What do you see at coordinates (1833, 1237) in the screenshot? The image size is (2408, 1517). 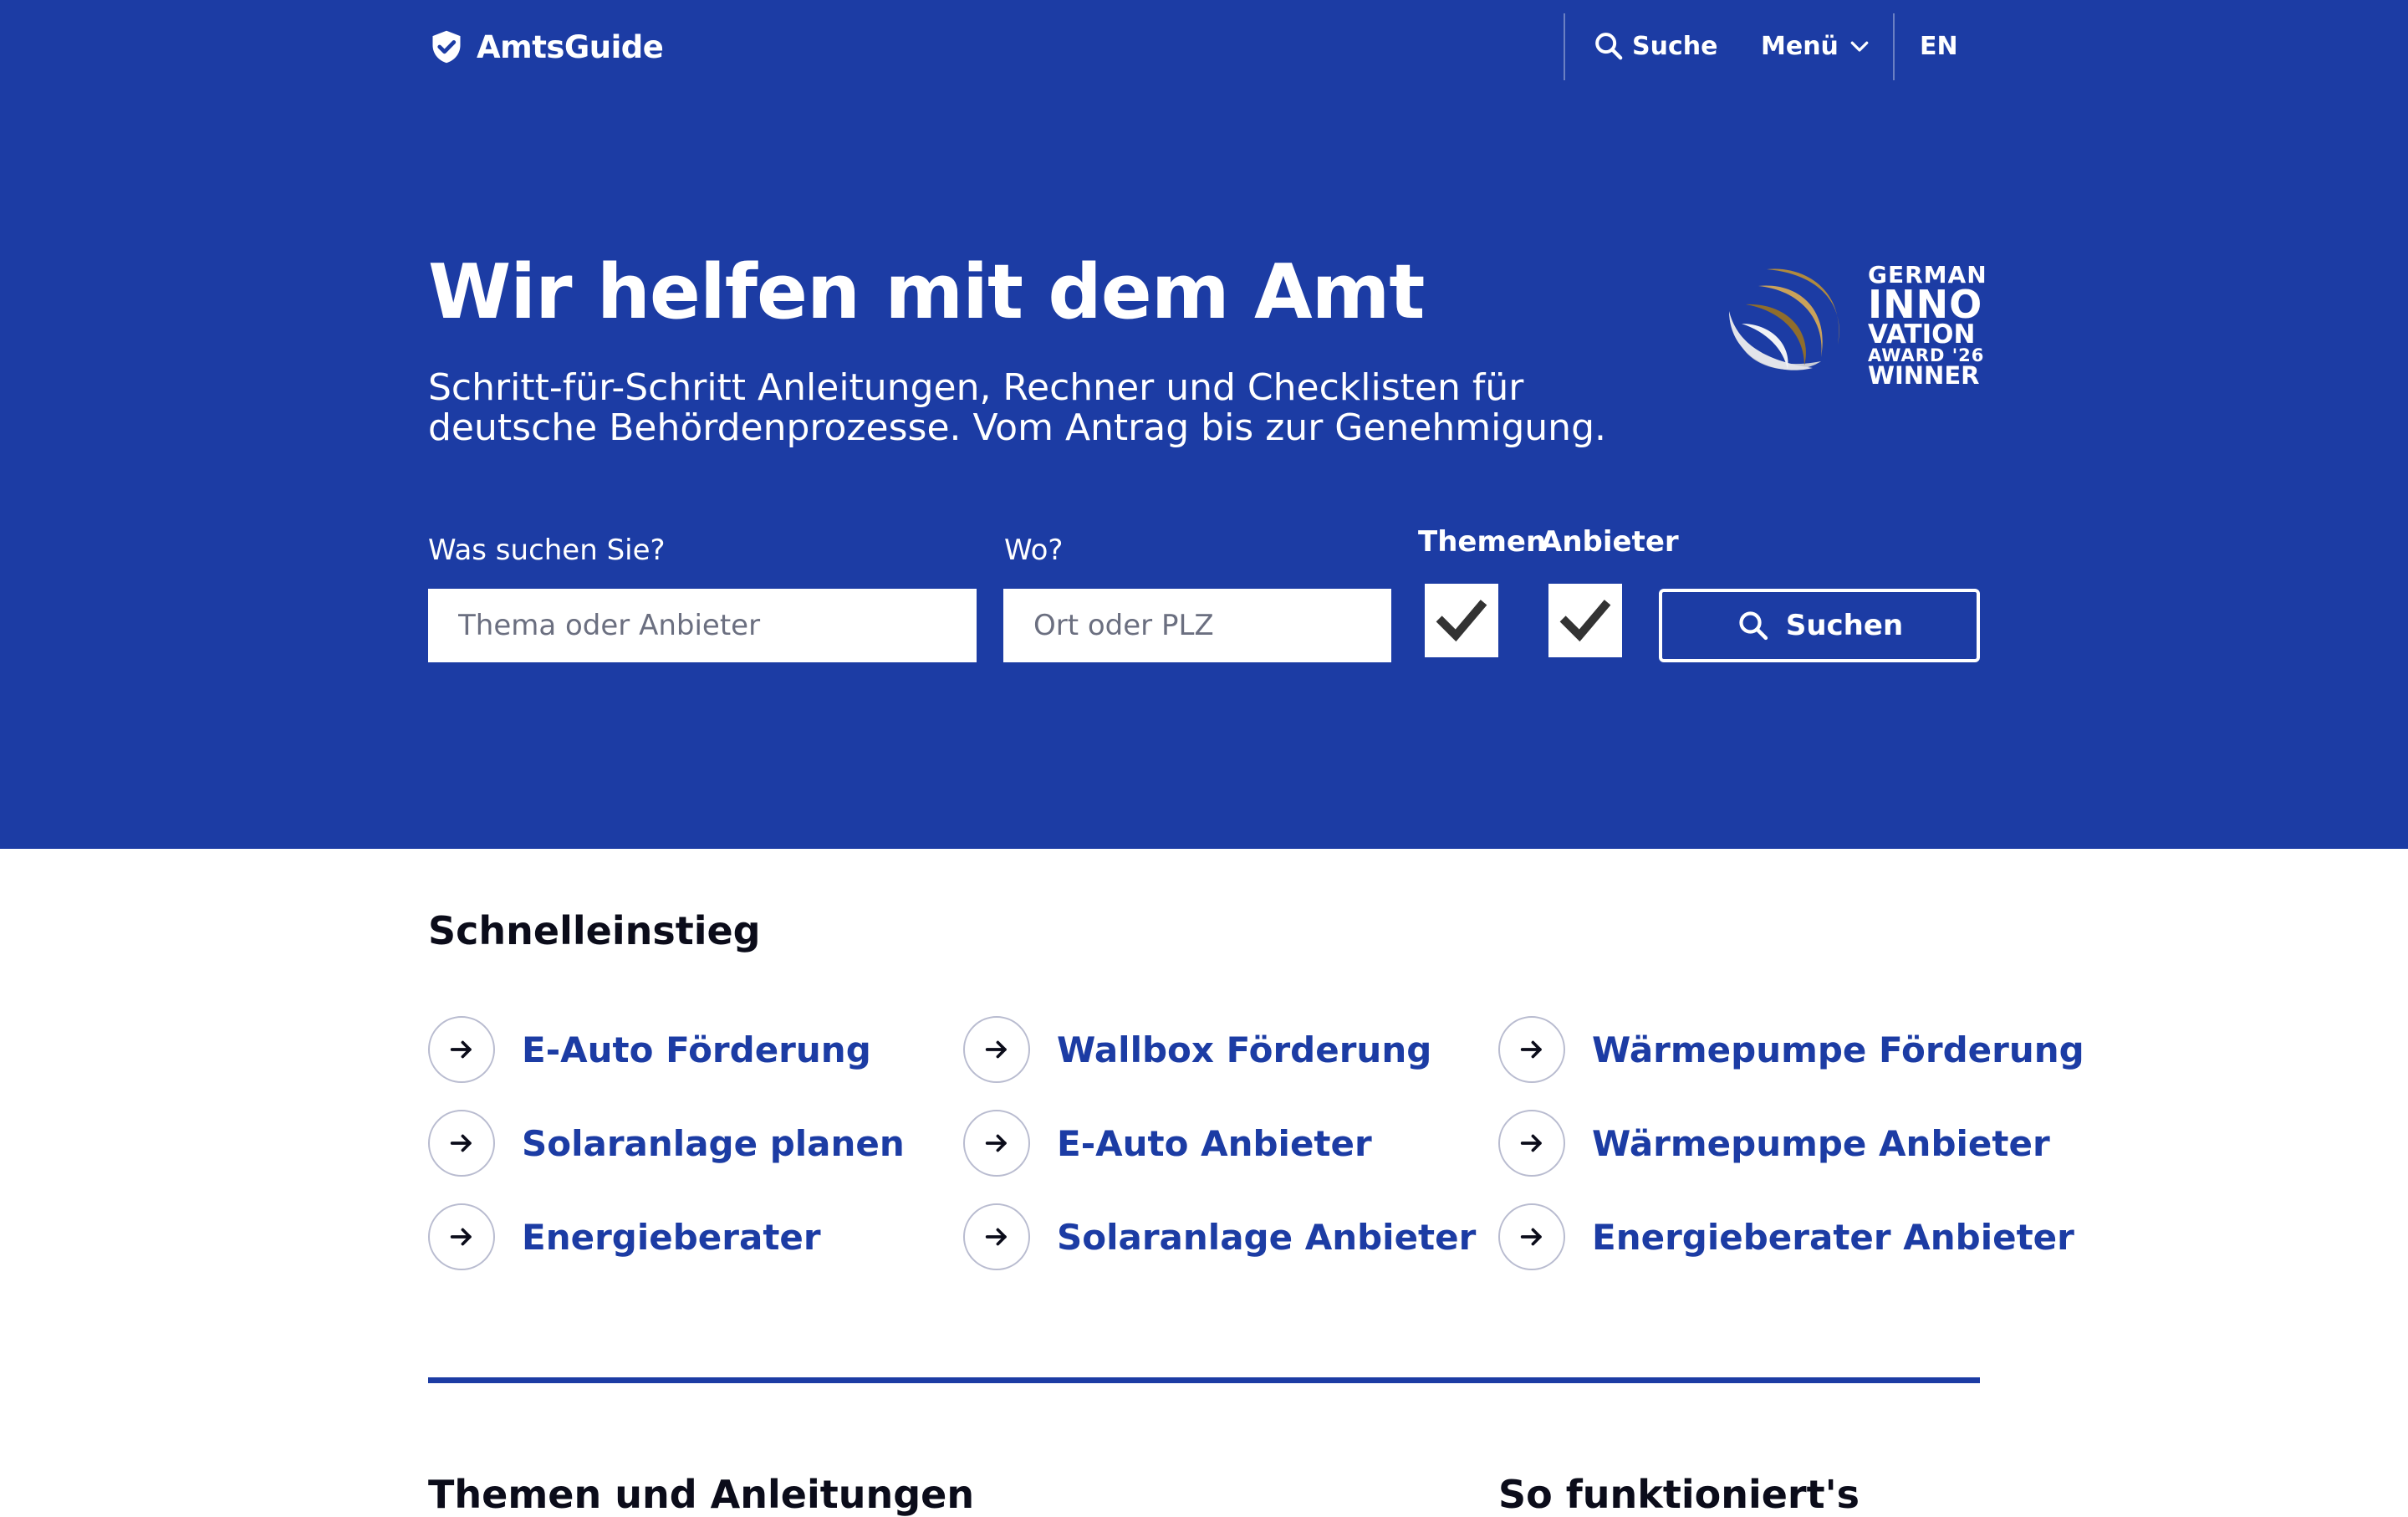 I see `quick-link-label: Energieberater Anbieter` at bounding box center [1833, 1237].